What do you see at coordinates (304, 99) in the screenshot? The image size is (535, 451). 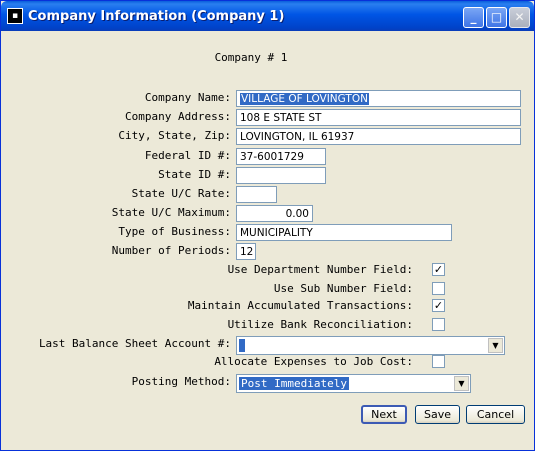 I see `company-name-value: VILLAGE OF LOVINGTON` at bounding box center [304, 99].